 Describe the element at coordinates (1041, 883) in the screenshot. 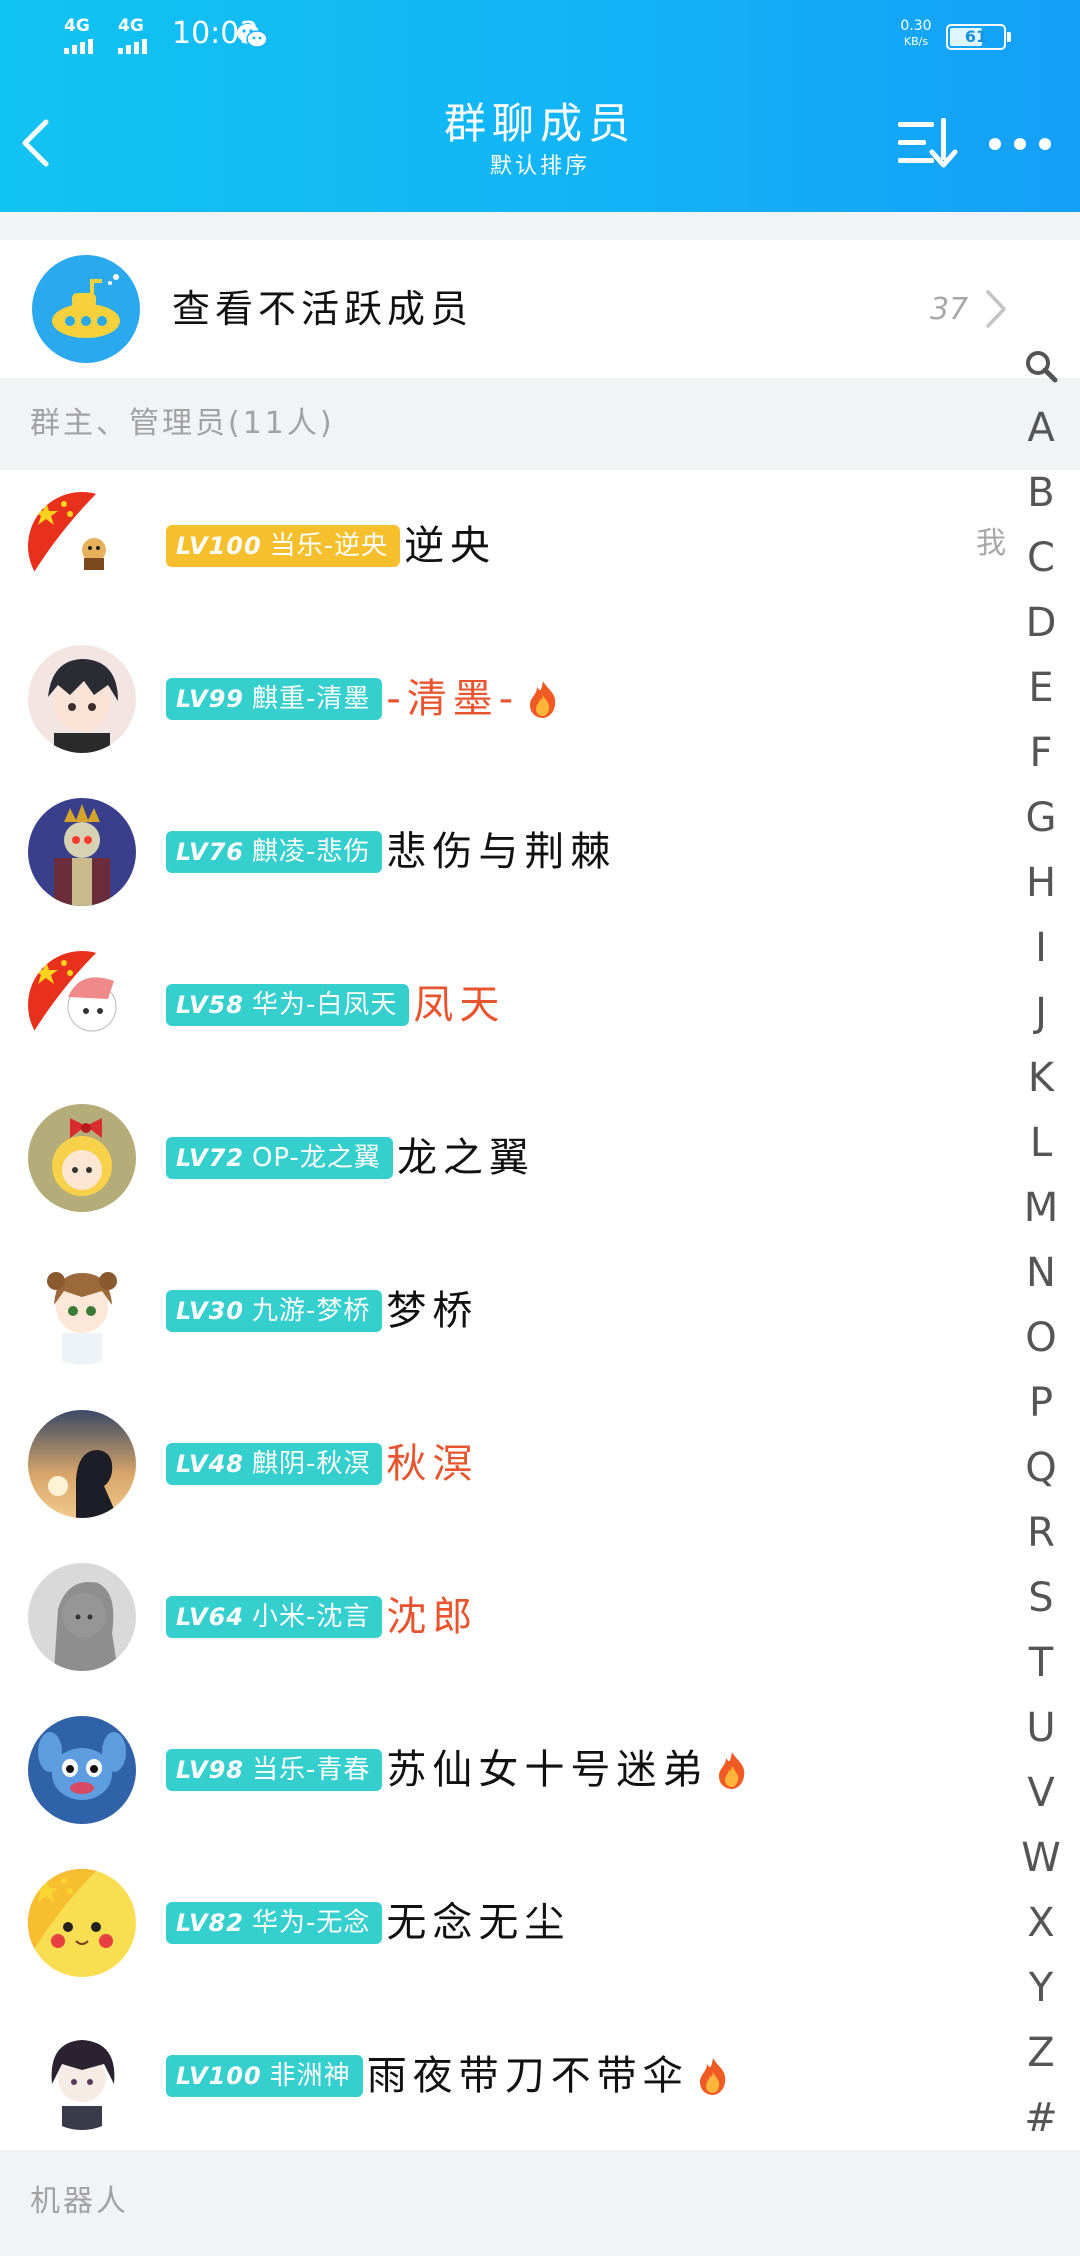

I see `index-letter: H` at that location.